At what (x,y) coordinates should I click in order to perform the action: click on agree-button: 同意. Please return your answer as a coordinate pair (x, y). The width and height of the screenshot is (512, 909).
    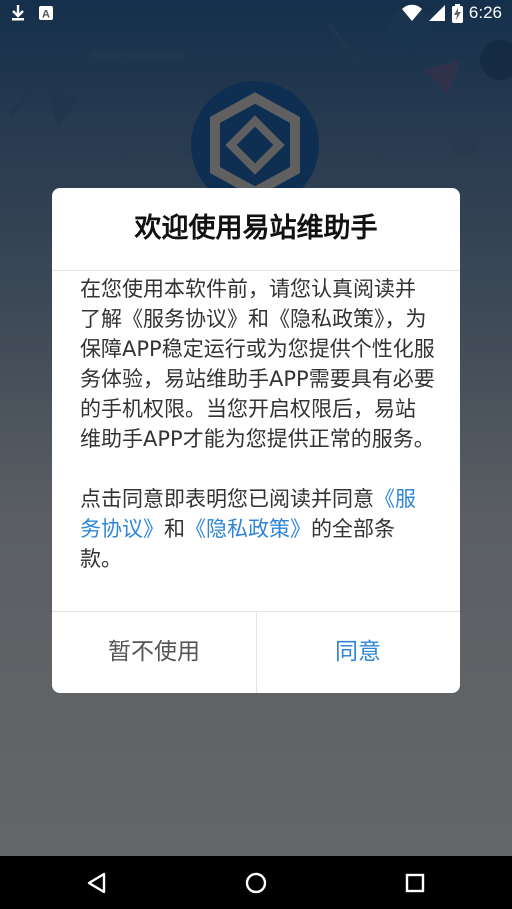
    Looking at the image, I should click on (358, 652).